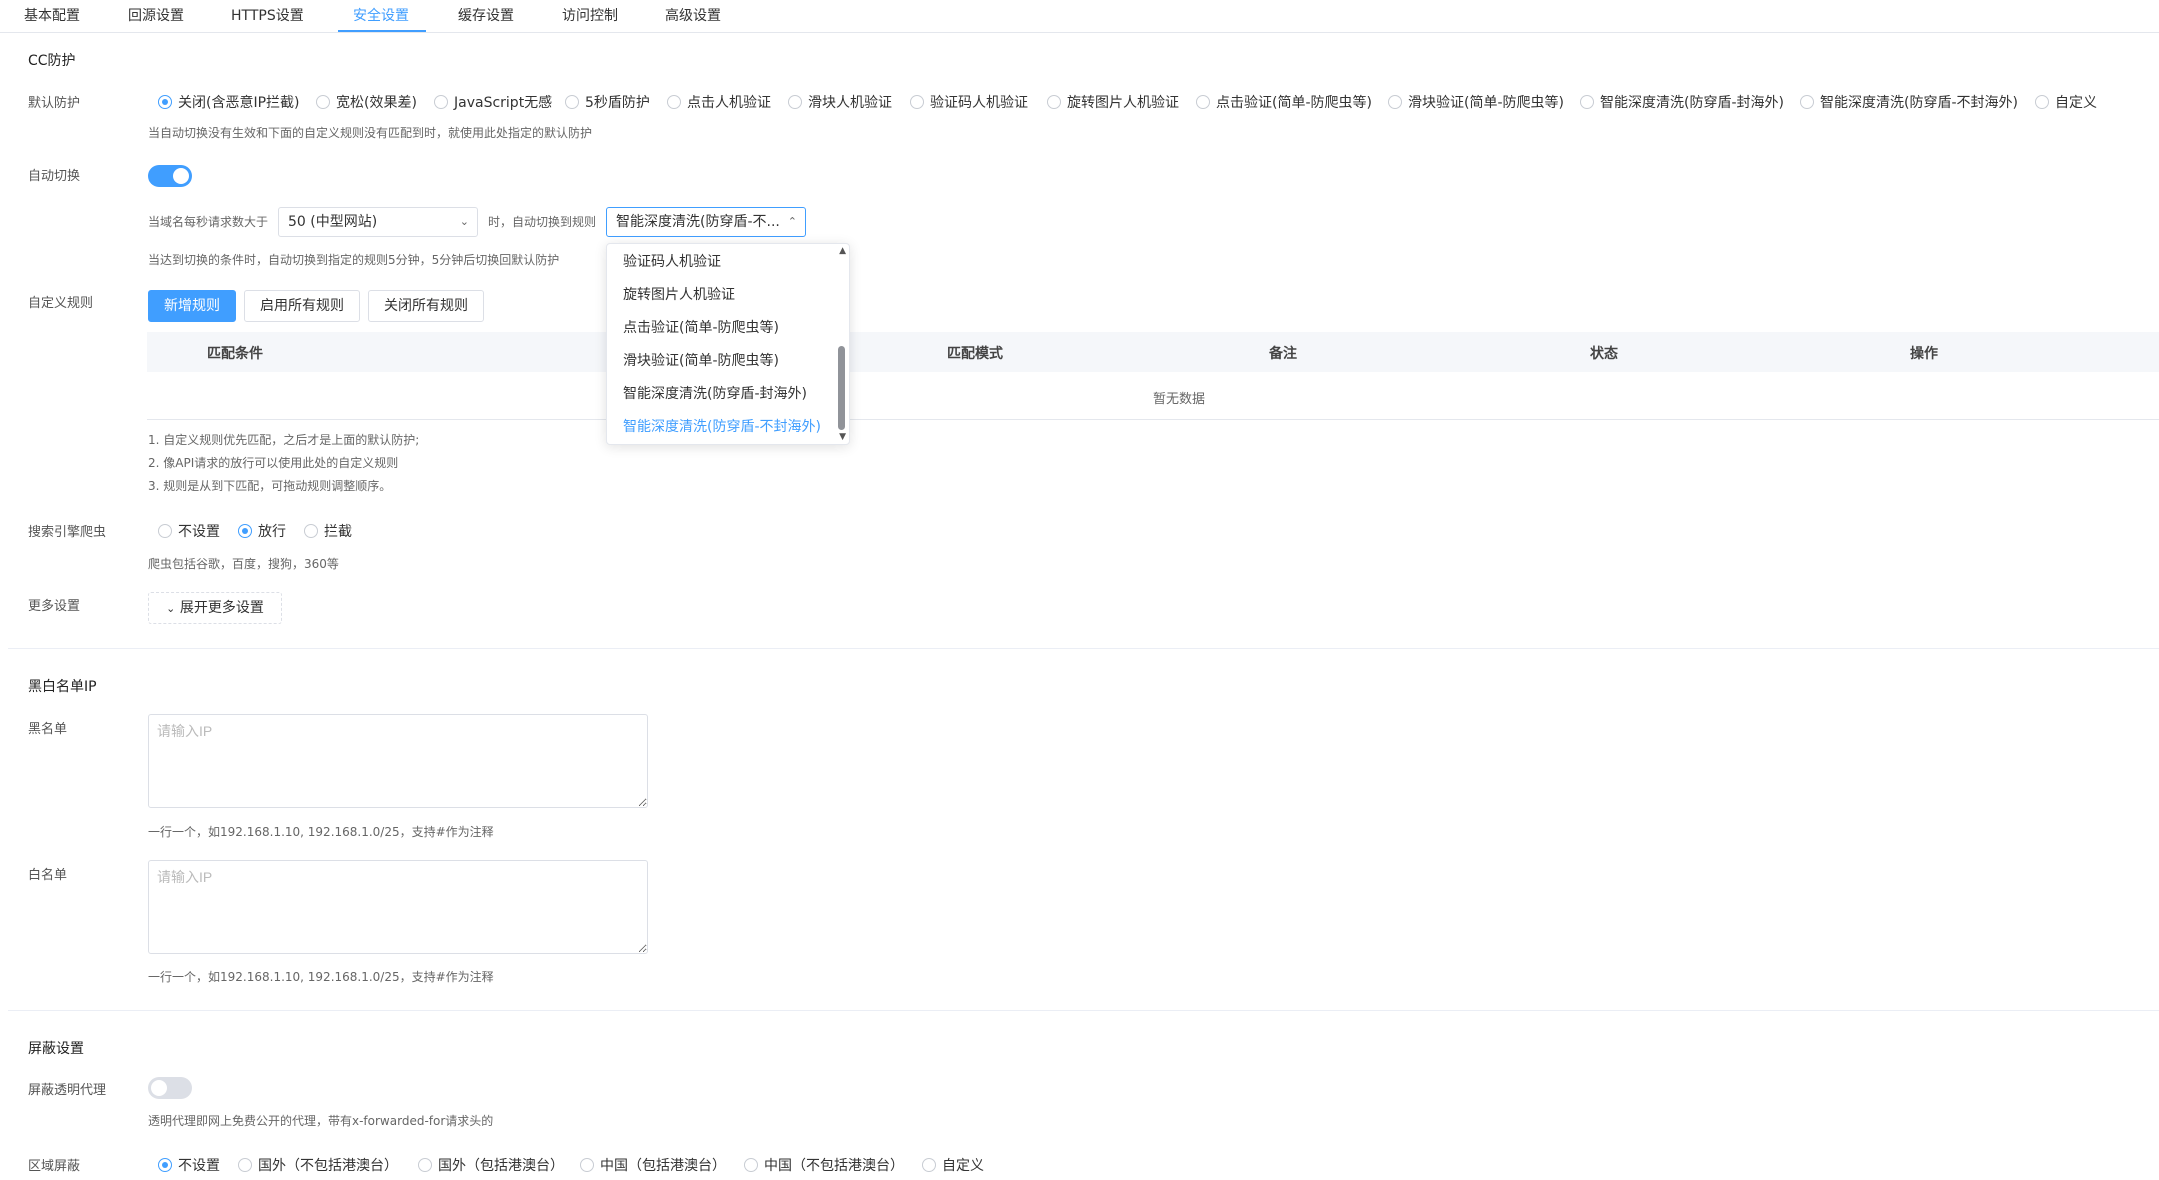 Image resolution: width=2159 pixels, height=1180 pixels. Describe the element at coordinates (590, 15) in the screenshot. I see `tab-access: 访问控制` at that location.